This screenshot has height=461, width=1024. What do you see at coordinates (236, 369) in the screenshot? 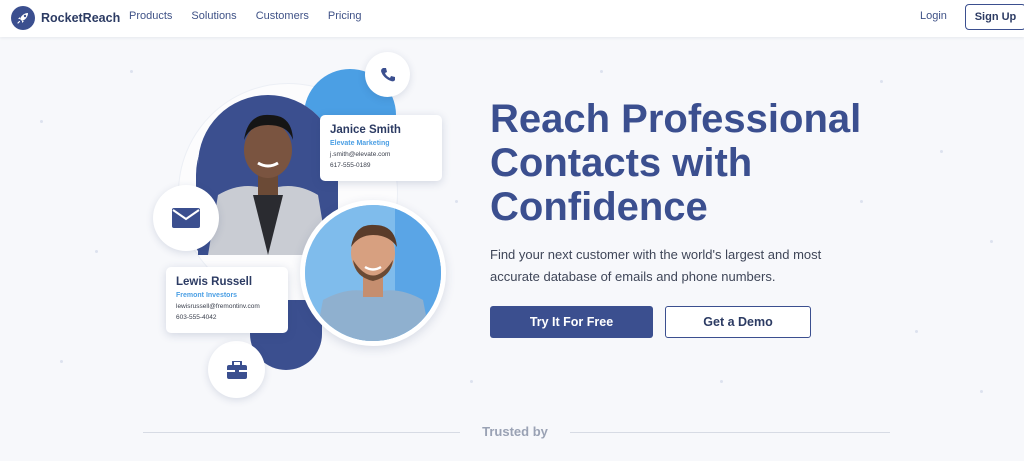
I see `briefcase-icon` at bounding box center [236, 369].